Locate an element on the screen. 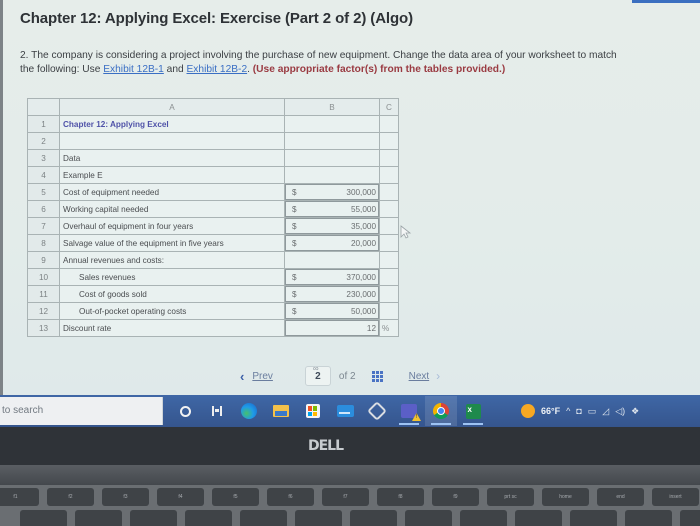  row-number: 6 is located at coordinates (43, 209).